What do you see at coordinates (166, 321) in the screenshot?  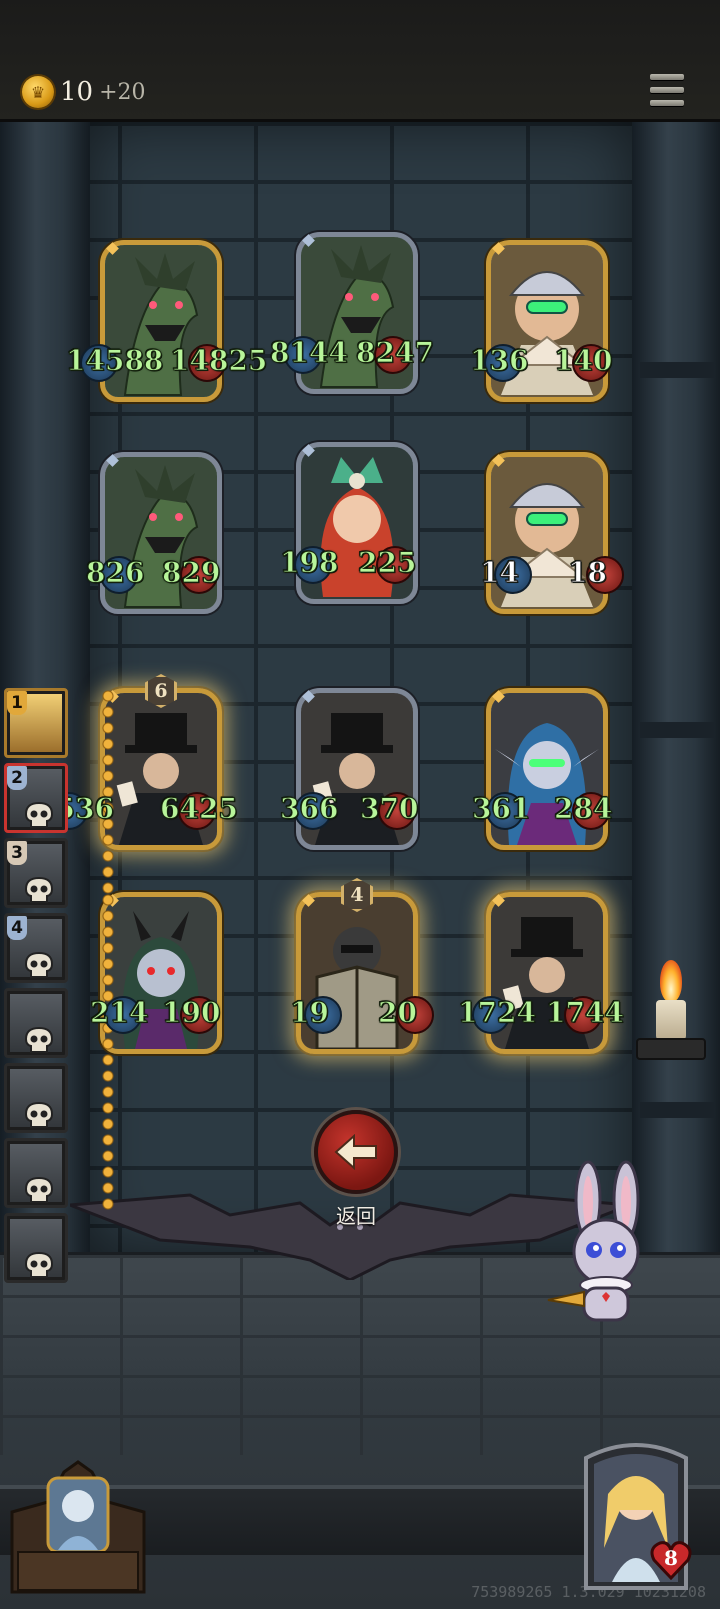 I see `unit-card-dragon-1: 14588 14825` at bounding box center [166, 321].